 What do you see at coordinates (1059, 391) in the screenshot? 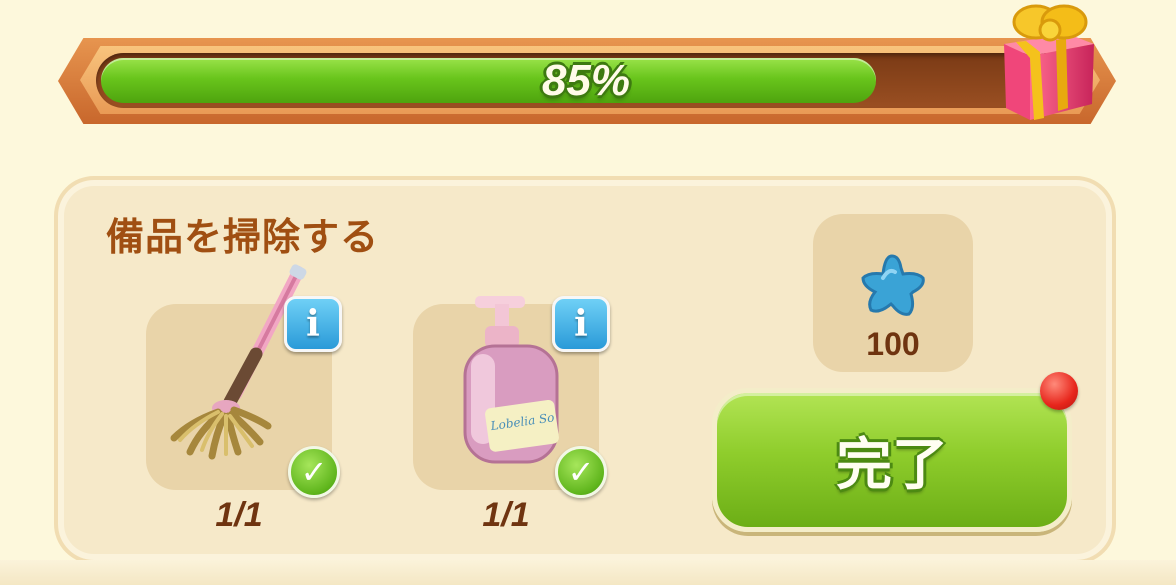
I see `notification-dot` at bounding box center [1059, 391].